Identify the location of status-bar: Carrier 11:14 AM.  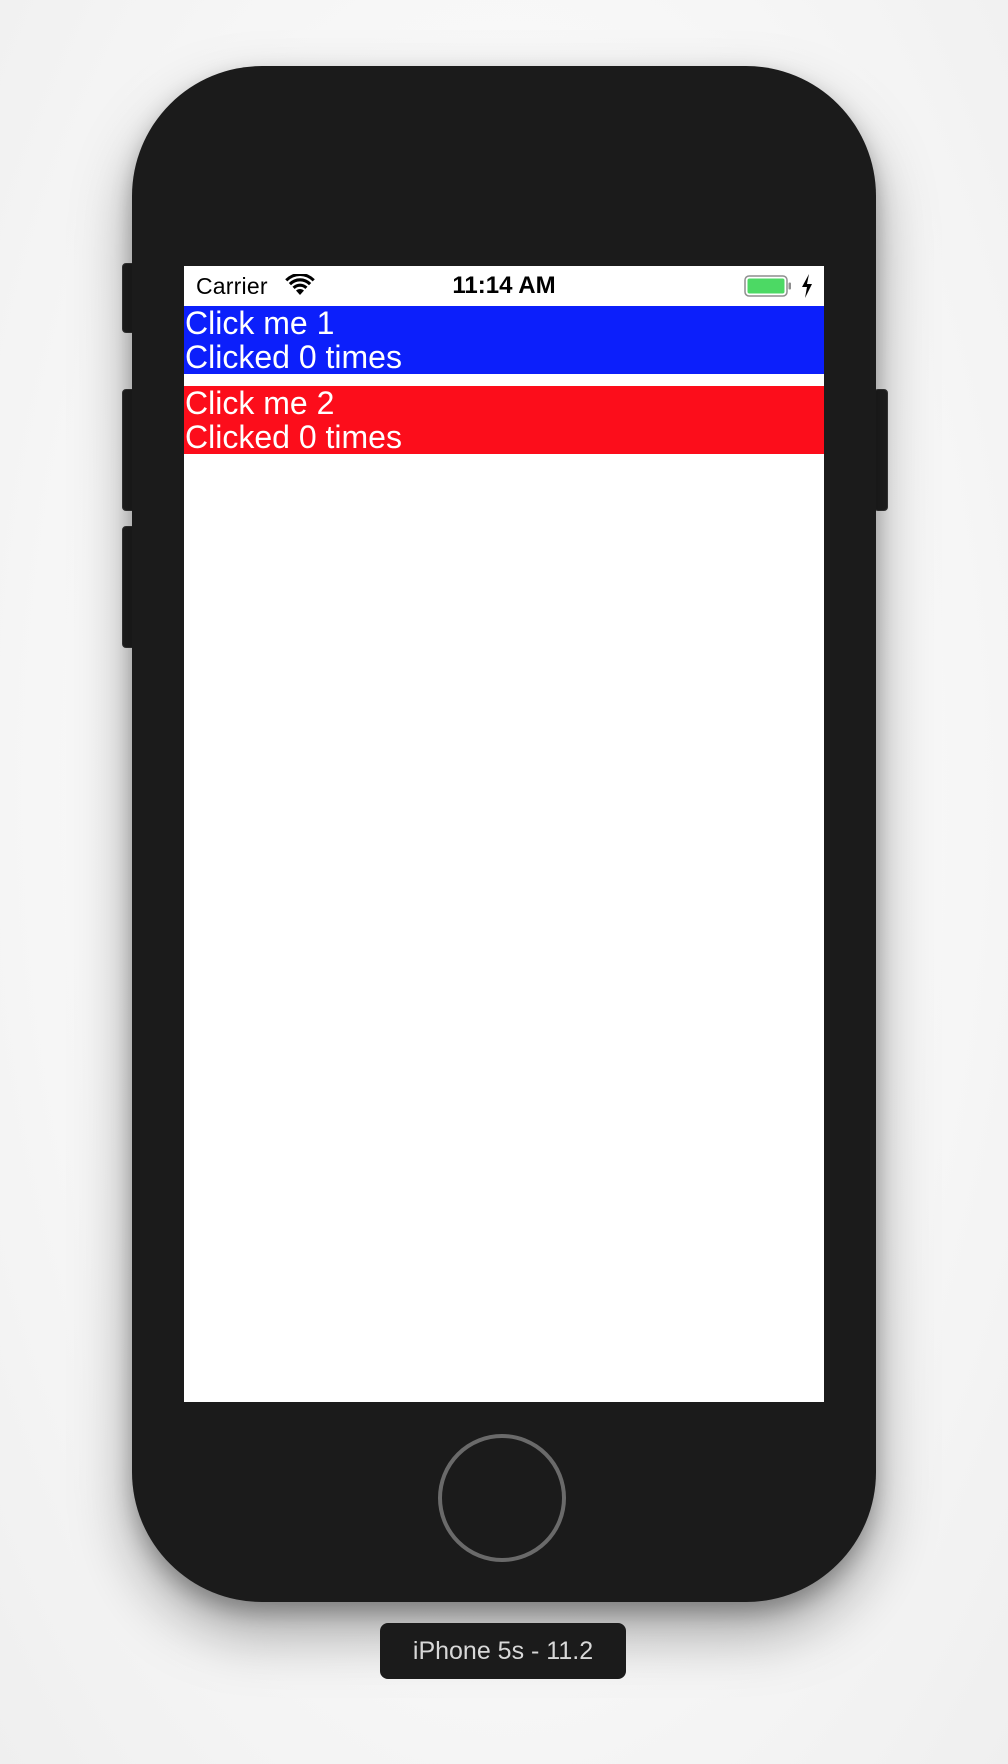
(504, 286).